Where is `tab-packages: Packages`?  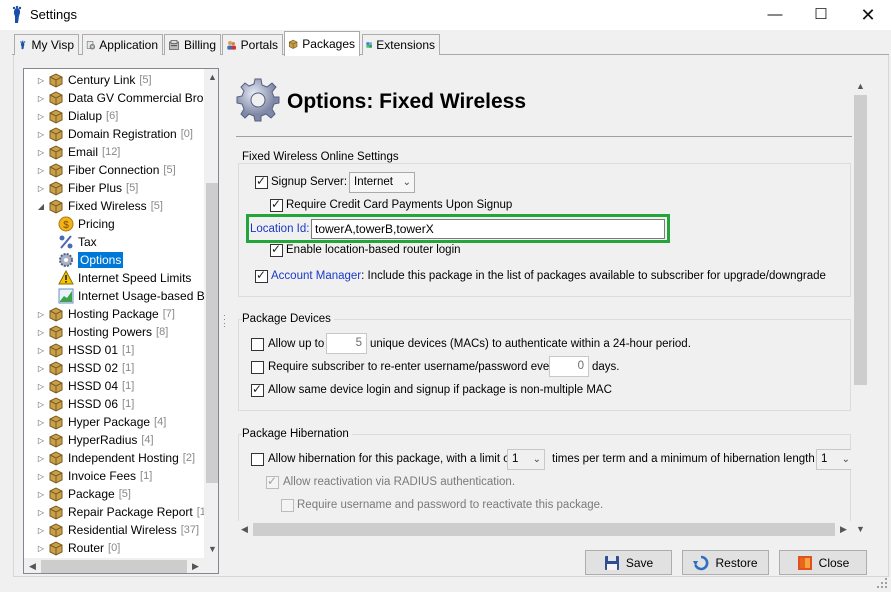
tab-packages: Packages is located at coordinates (322, 43).